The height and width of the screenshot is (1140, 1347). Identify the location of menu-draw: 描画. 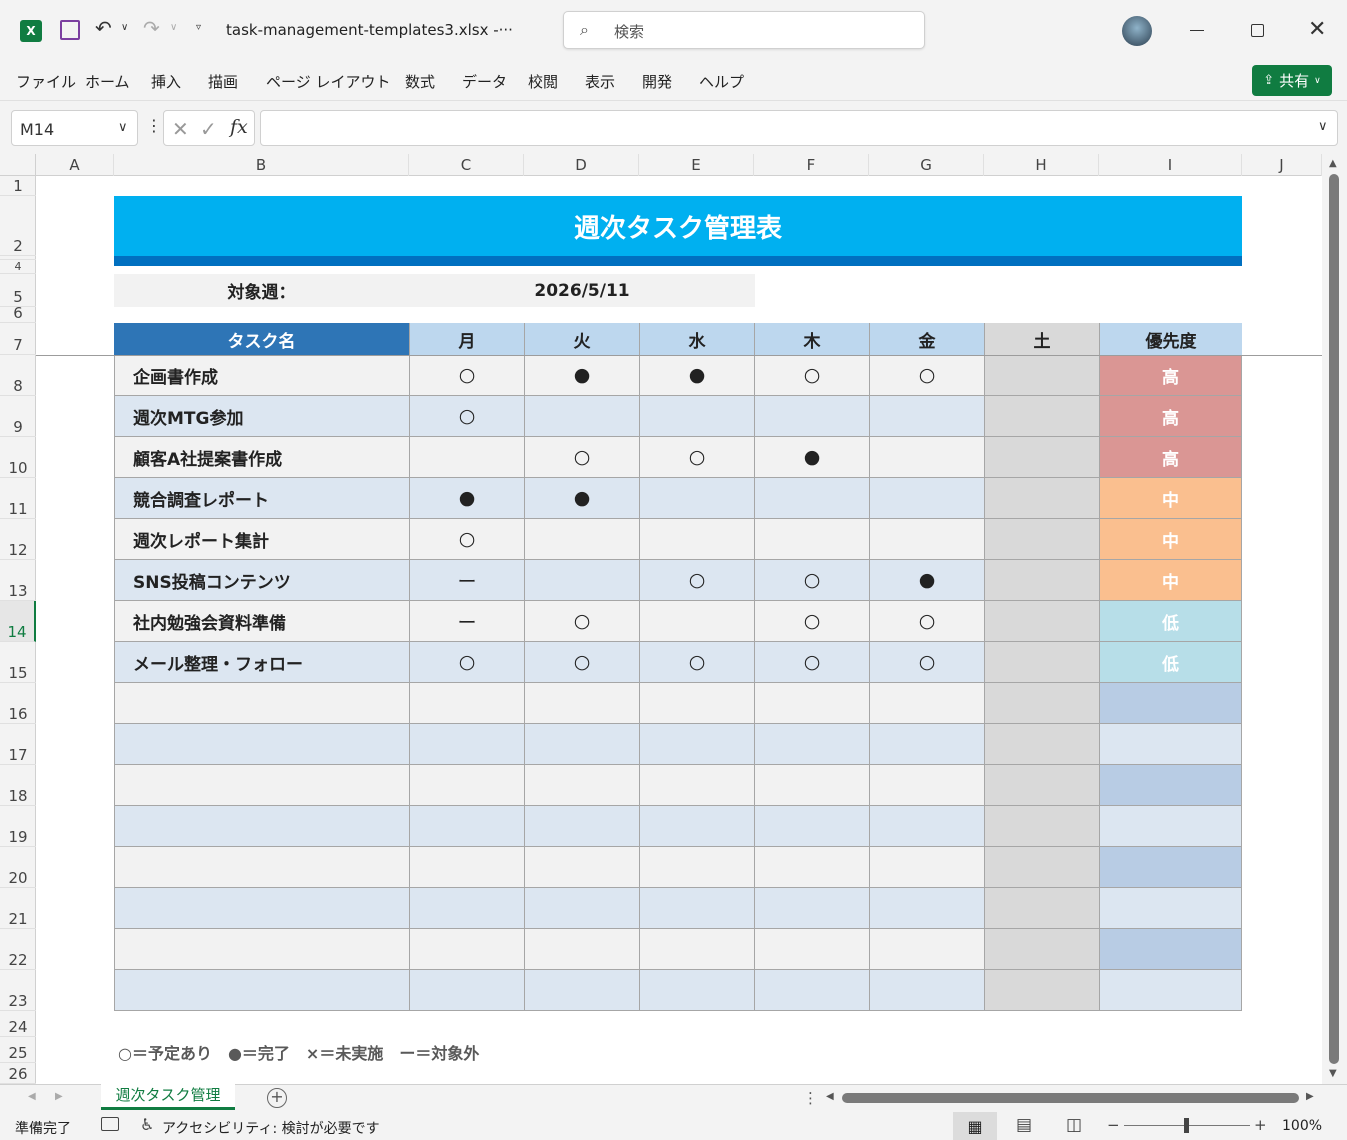
(223, 81).